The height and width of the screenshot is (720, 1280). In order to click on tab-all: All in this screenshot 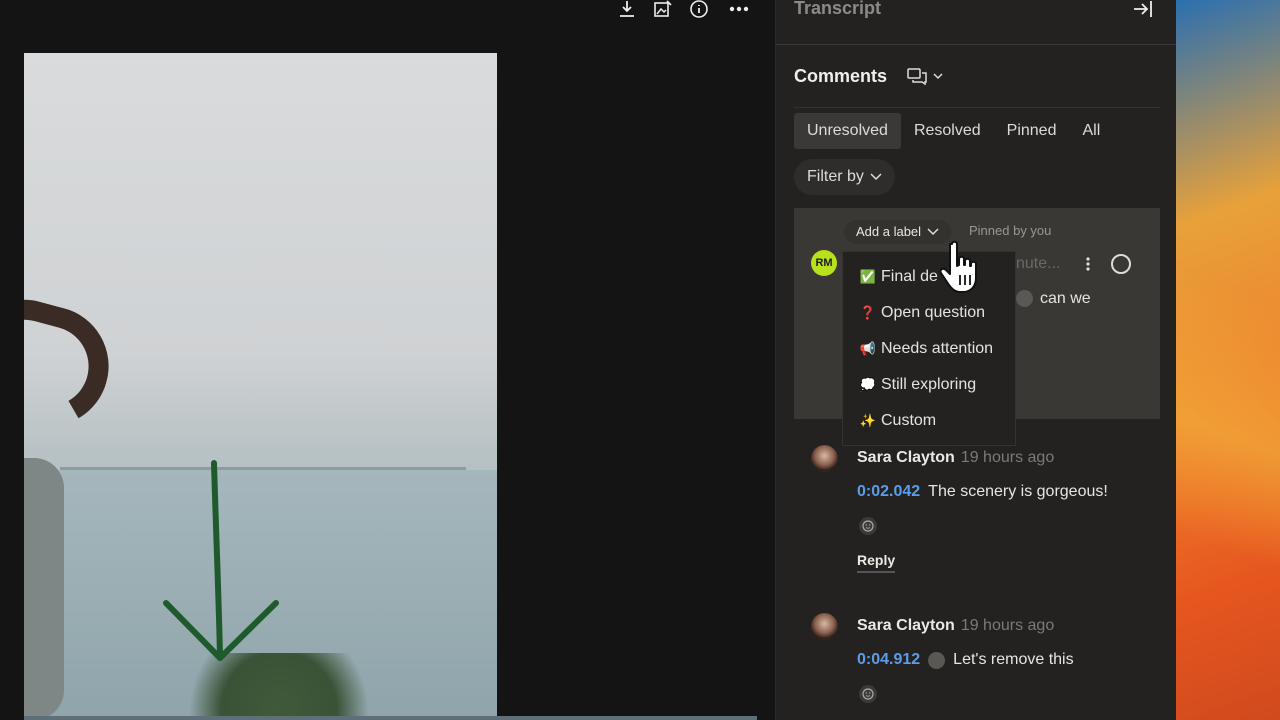, I will do `click(1091, 131)`.